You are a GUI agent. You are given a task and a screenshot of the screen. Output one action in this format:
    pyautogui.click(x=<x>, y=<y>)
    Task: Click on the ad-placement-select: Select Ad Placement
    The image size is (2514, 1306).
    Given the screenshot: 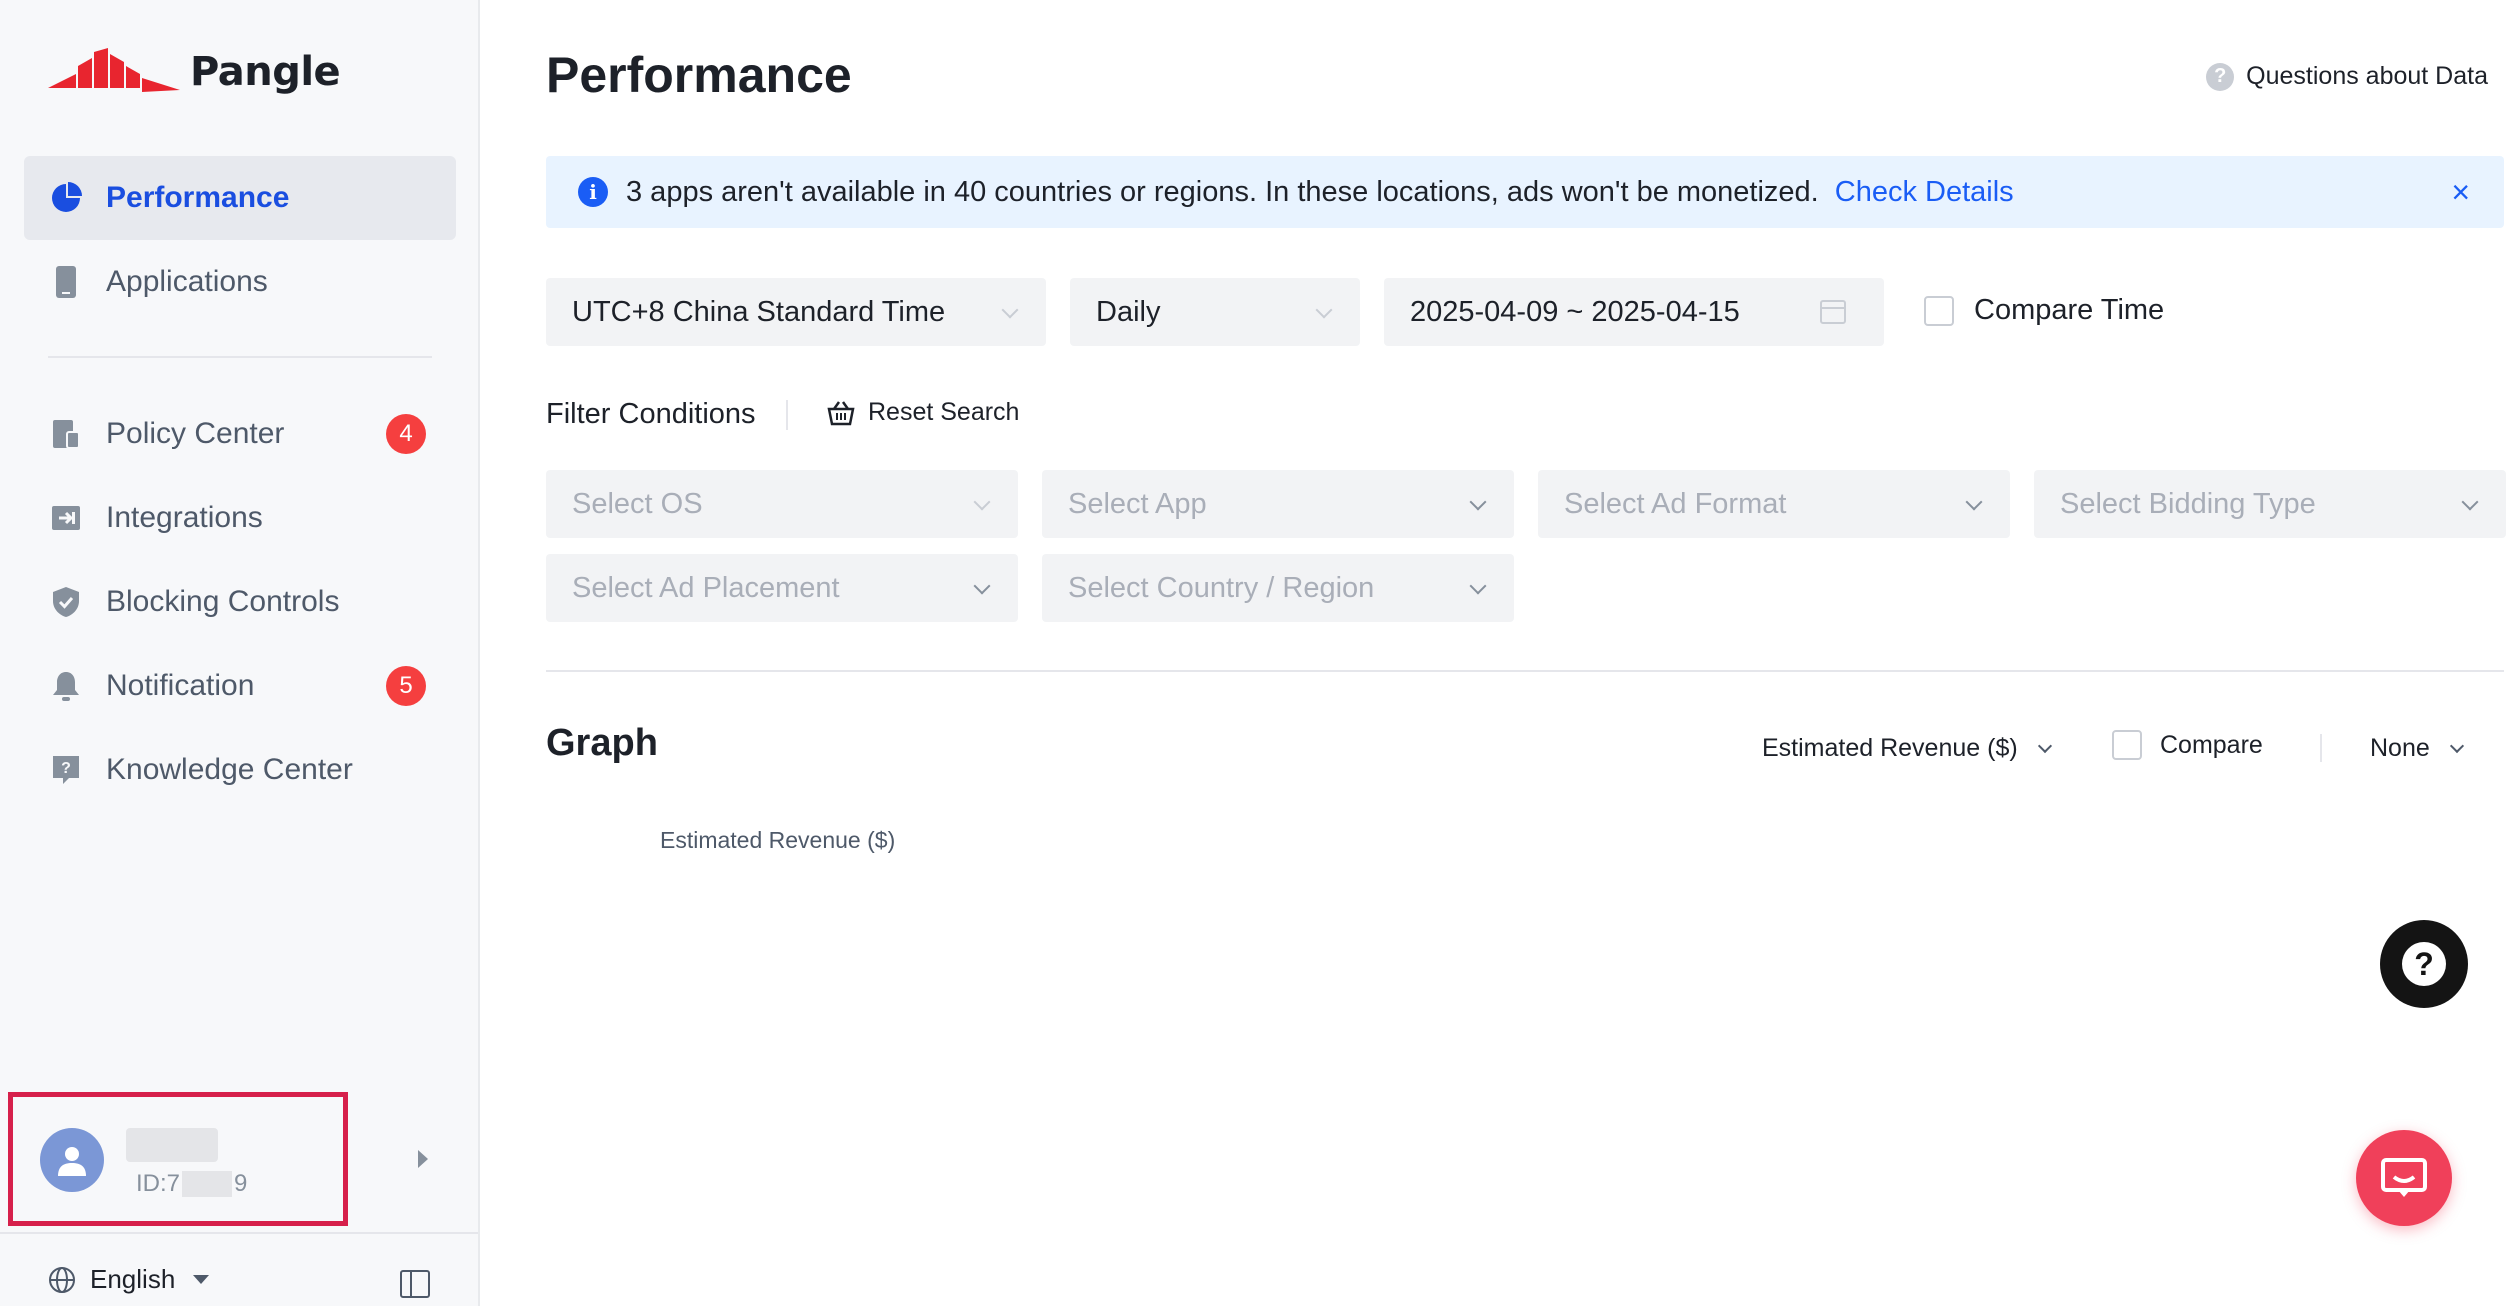 What is the action you would take?
    pyautogui.click(x=782, y=588)
    